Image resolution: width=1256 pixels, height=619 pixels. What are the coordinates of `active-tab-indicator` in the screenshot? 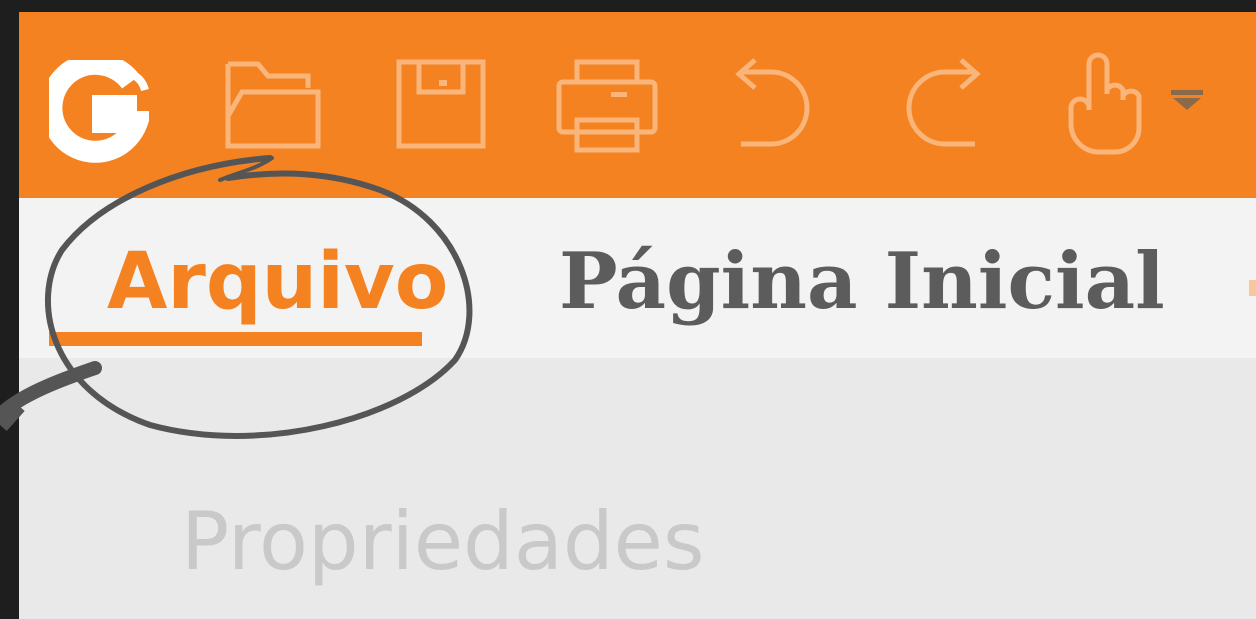 It's located at (235, 339).